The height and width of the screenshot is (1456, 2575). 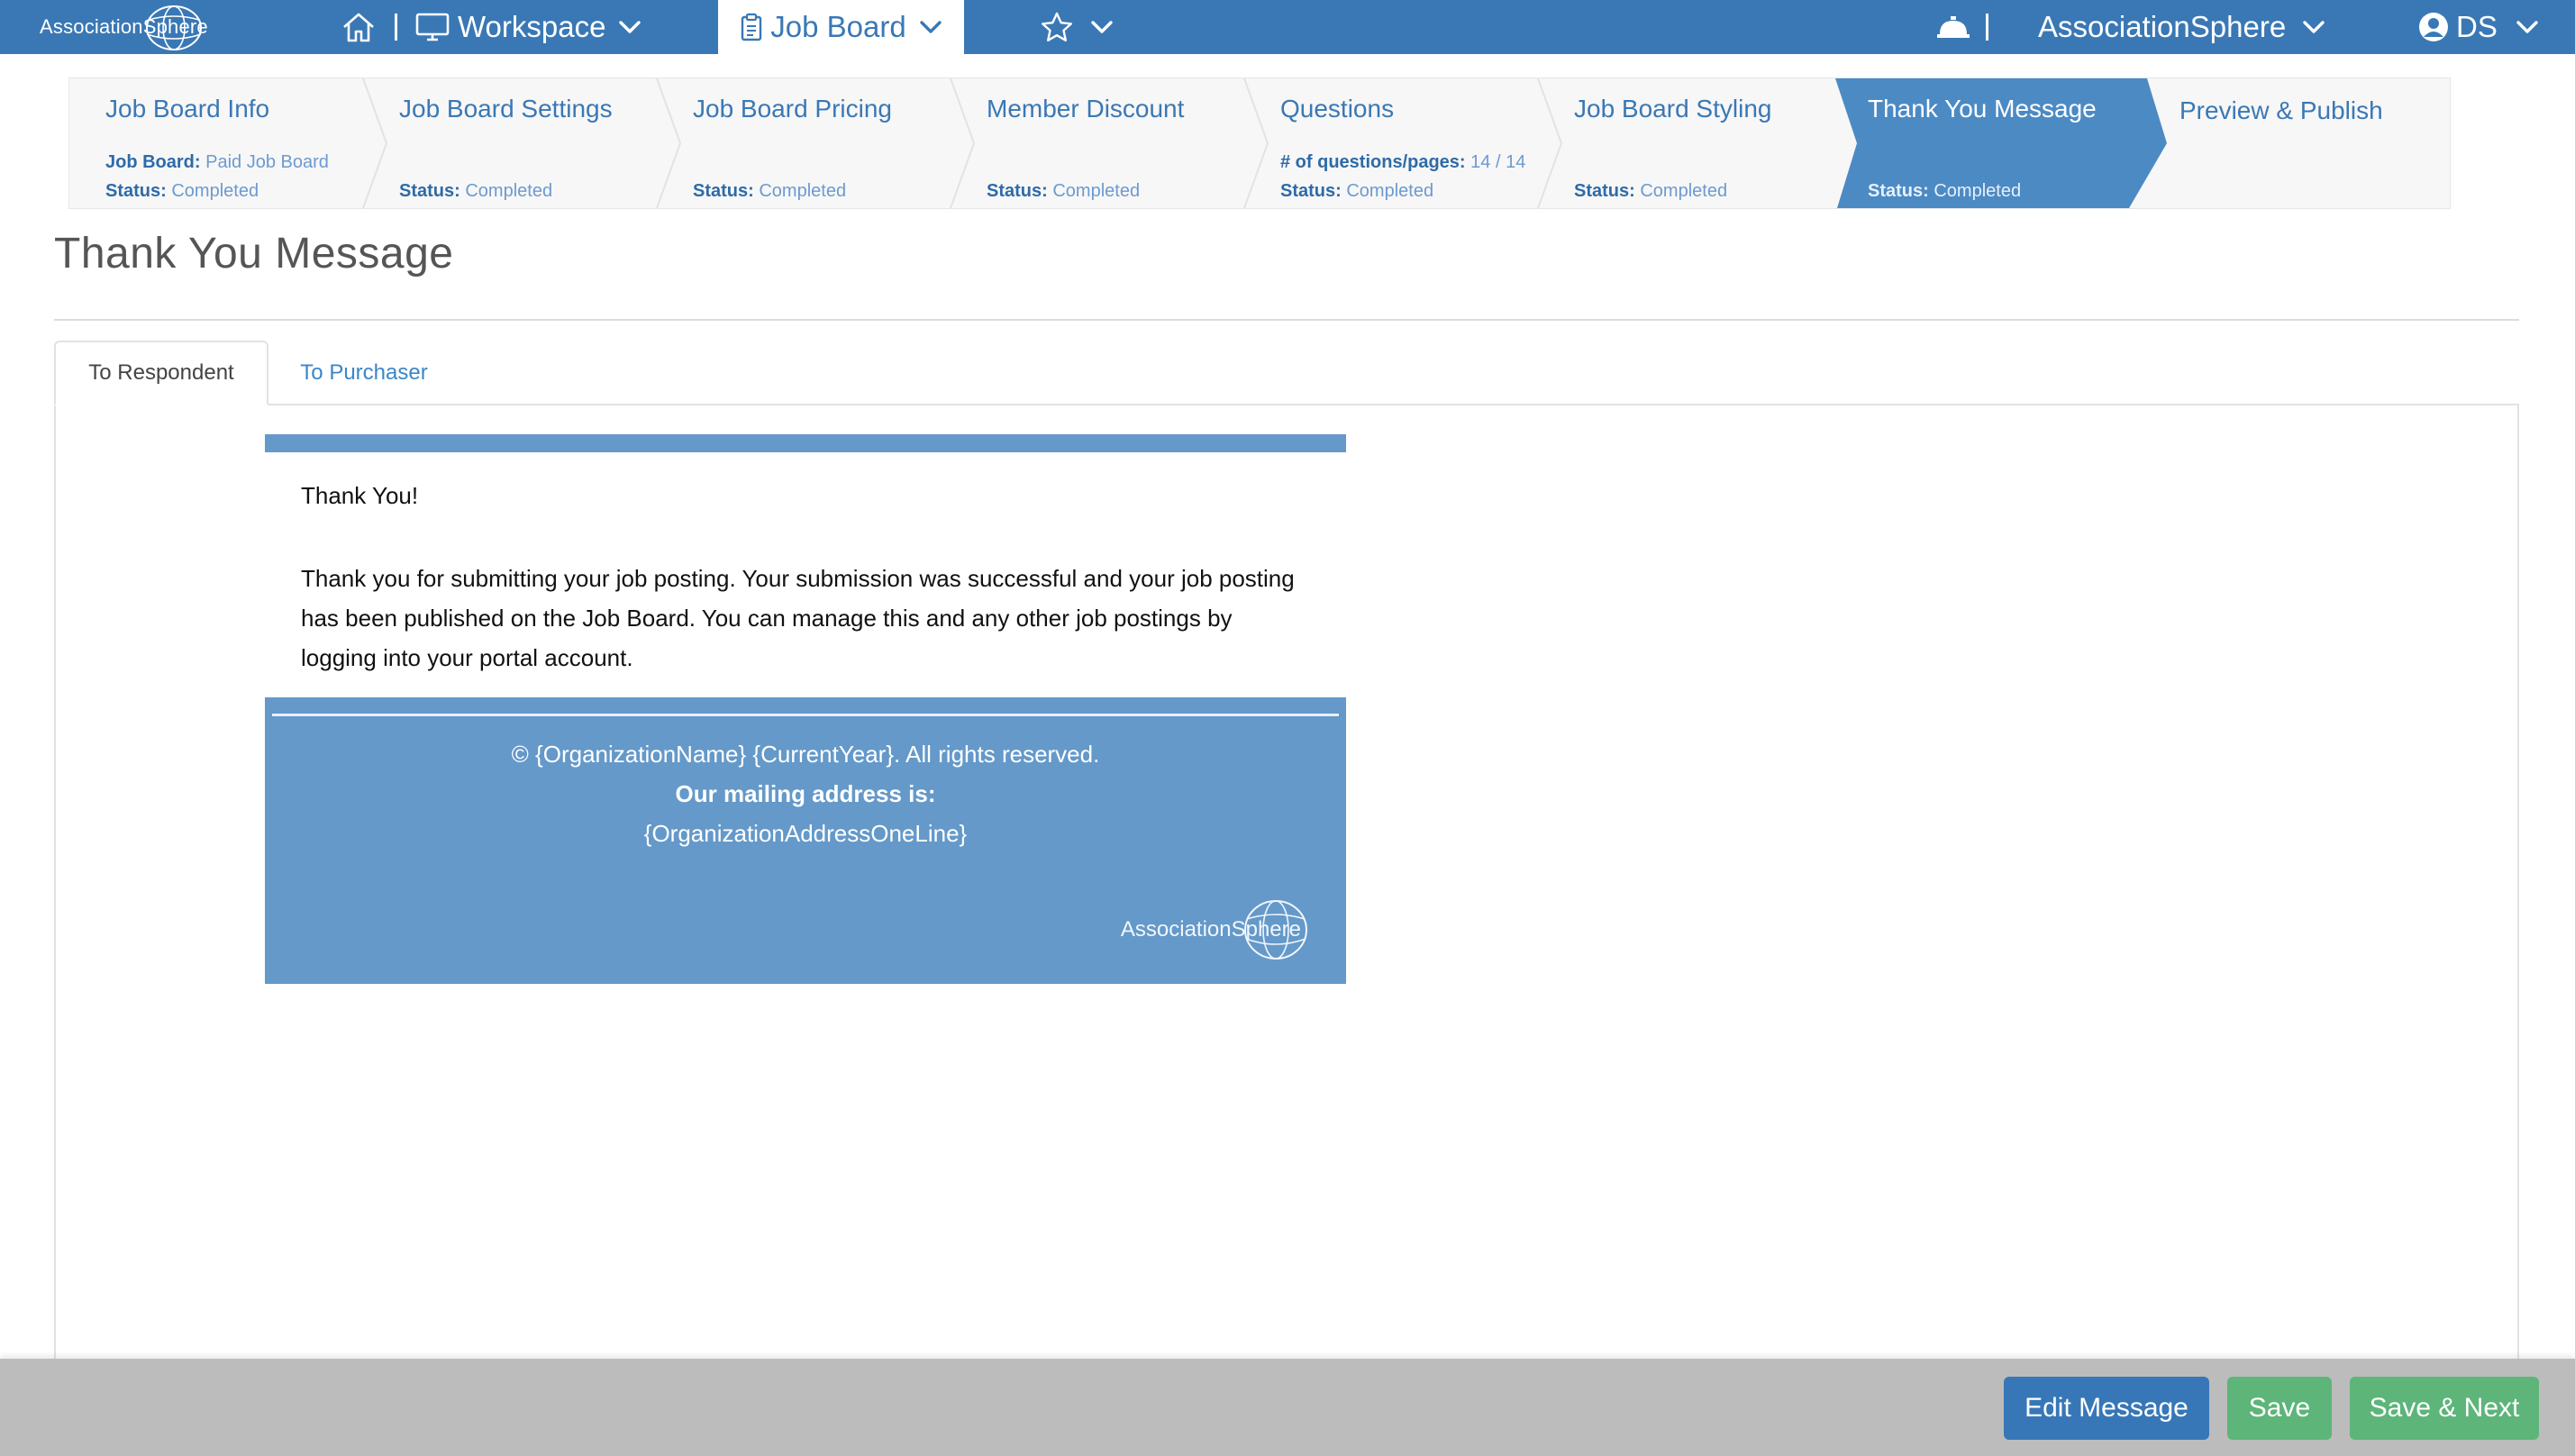 I want to click on jobboard-menu: Job Board, so click(x=841, y=27).